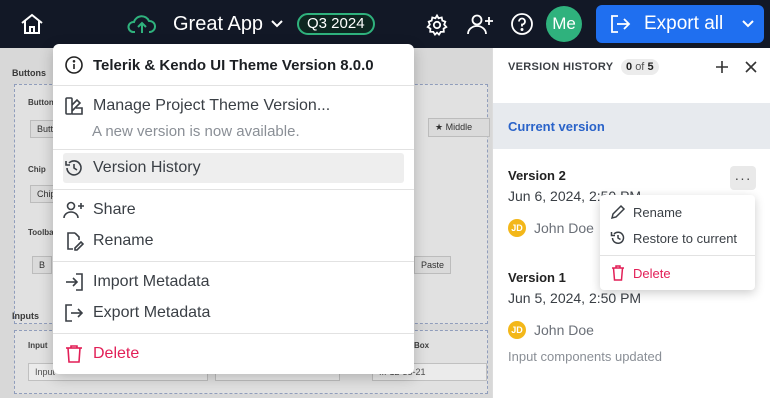  I want to click on more-options-button: ···, so click(743, 178).